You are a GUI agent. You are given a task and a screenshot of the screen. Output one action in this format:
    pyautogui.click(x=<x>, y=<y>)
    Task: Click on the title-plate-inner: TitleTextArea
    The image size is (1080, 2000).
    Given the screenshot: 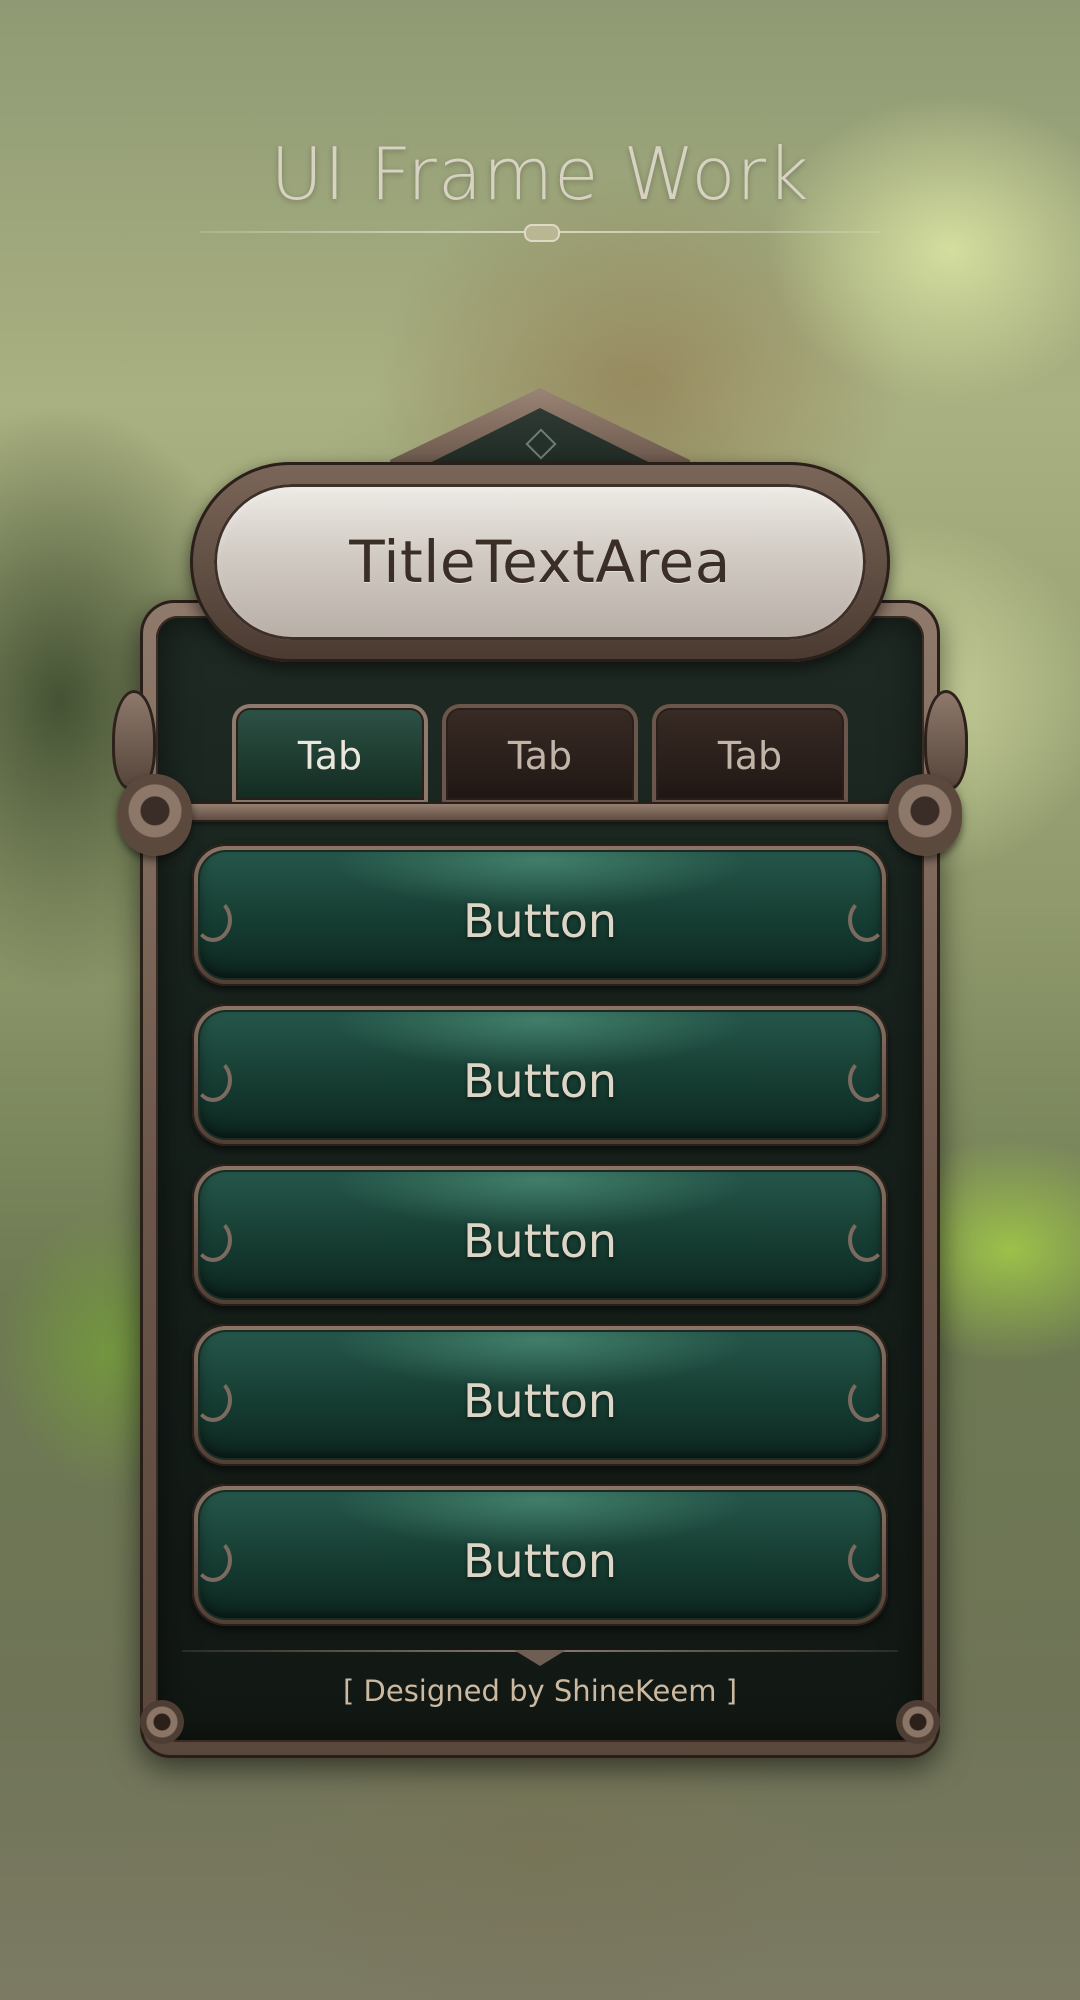 What is the action you would take?
    pyautogui.click(x=540, y=562)
    